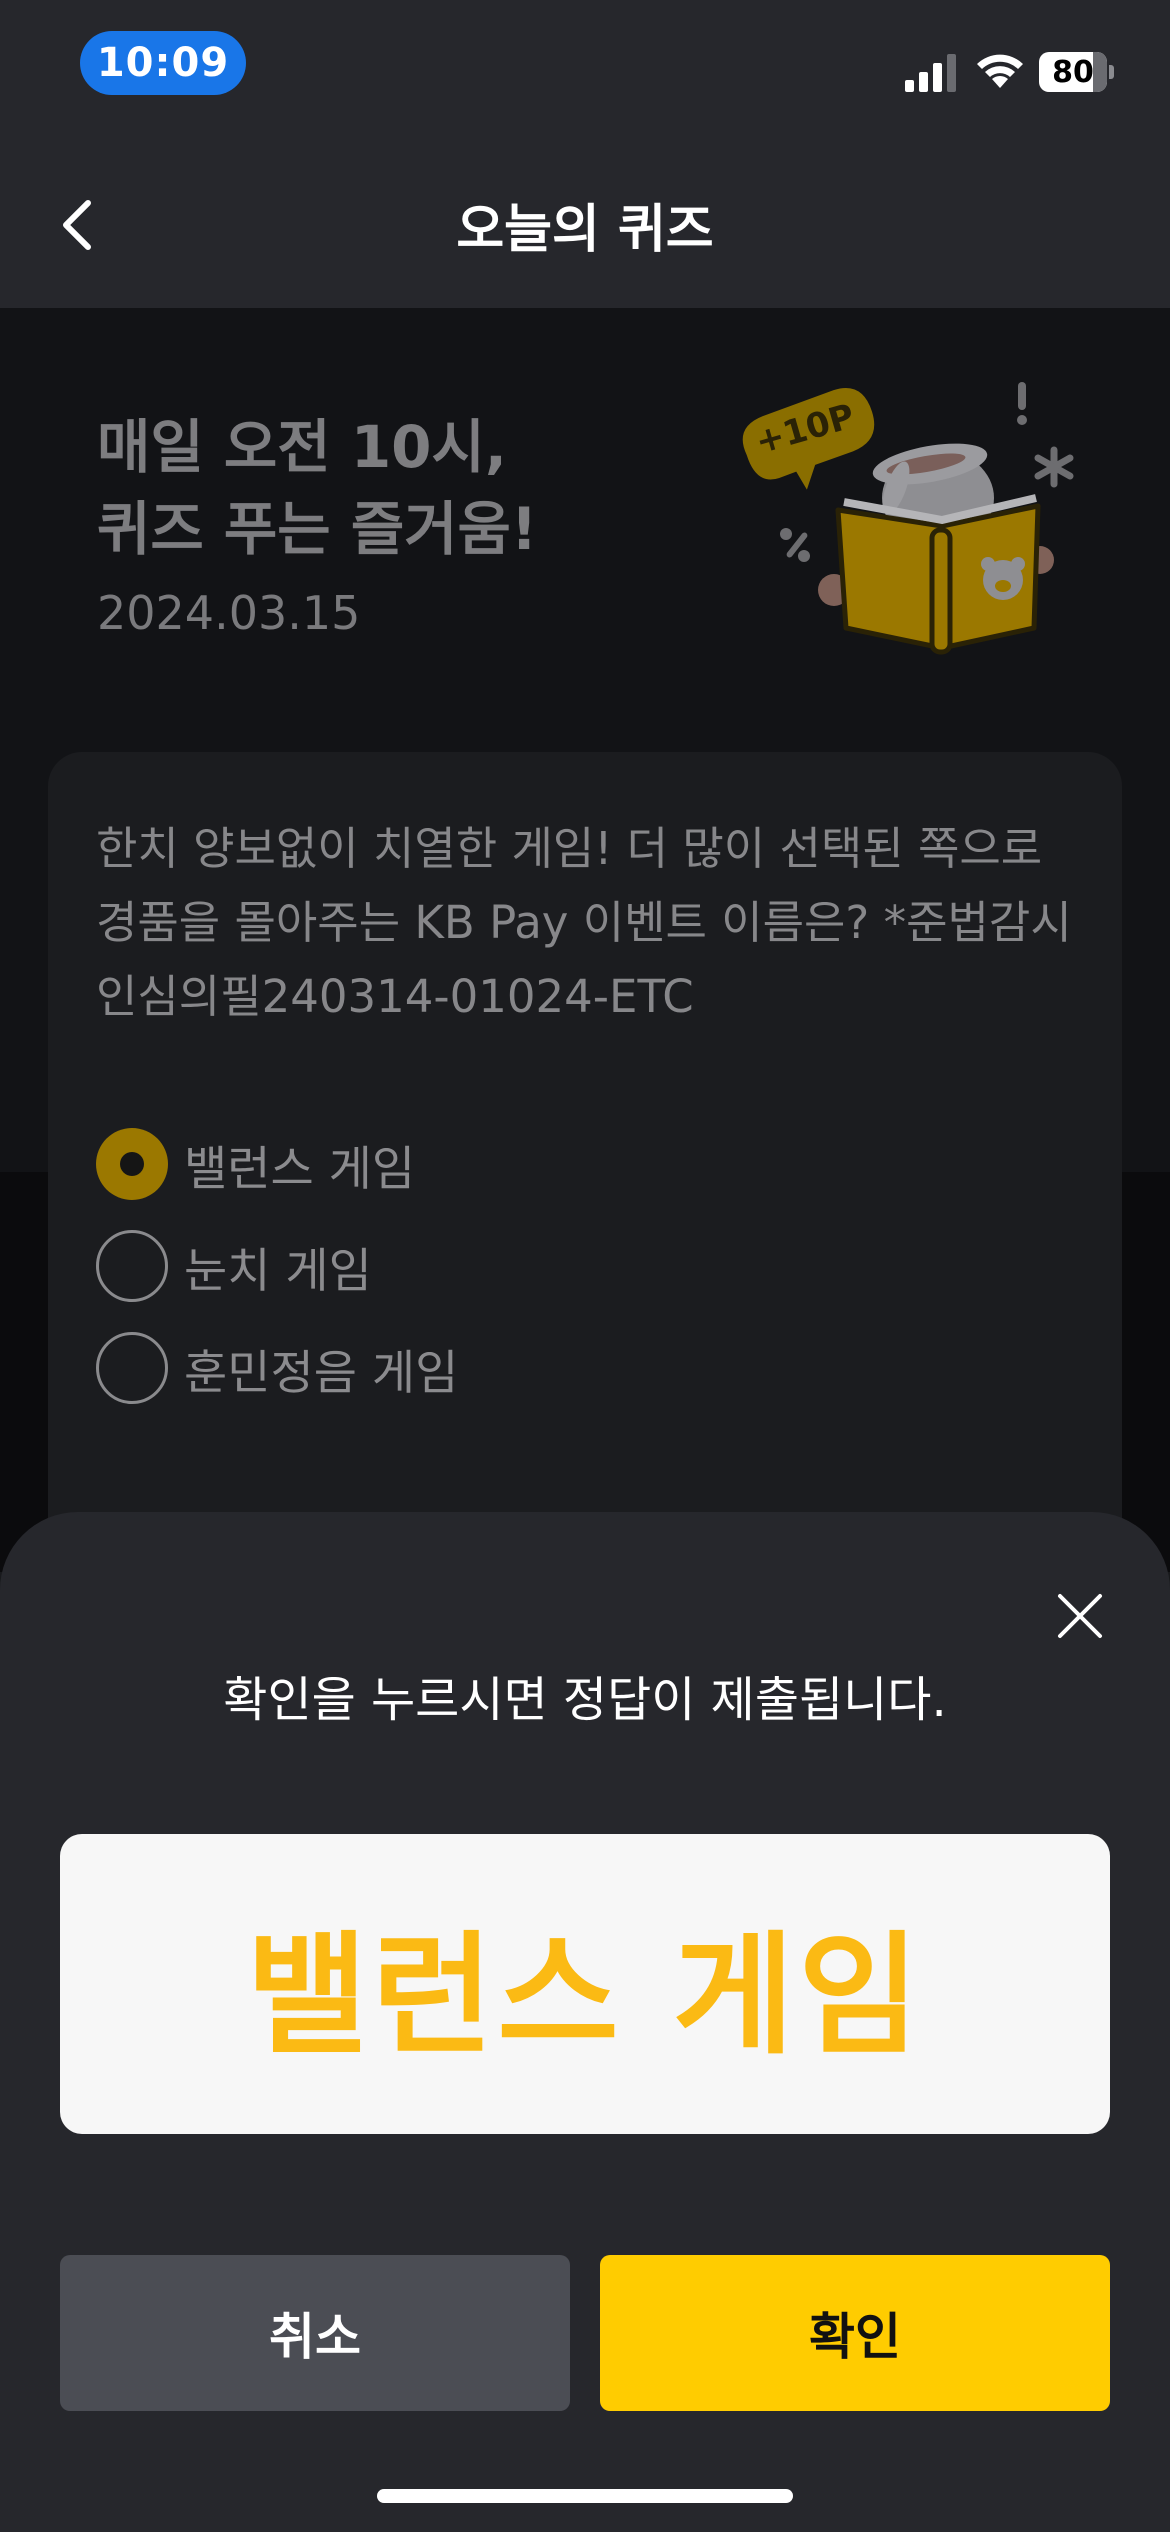 This screenshot has width=1170, height=2532. Describe the element at coordinates (585, 70) in the screenshot. I see `status-bar: 10:09 80` at that location.